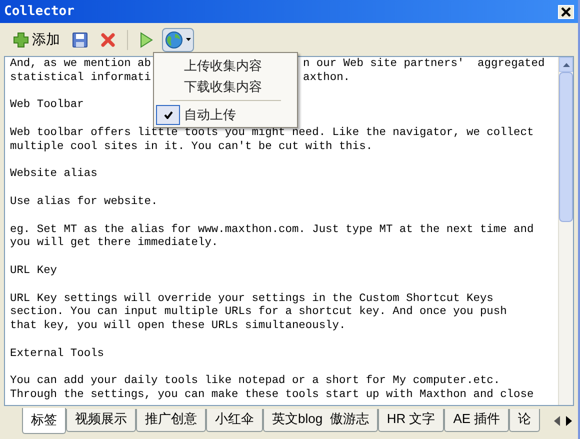 This screenshot has width=580, height=439. What do you see at coordinates (188, 39) in the screenshot?
I see `caret-icon` at bounding box center [188, 39].